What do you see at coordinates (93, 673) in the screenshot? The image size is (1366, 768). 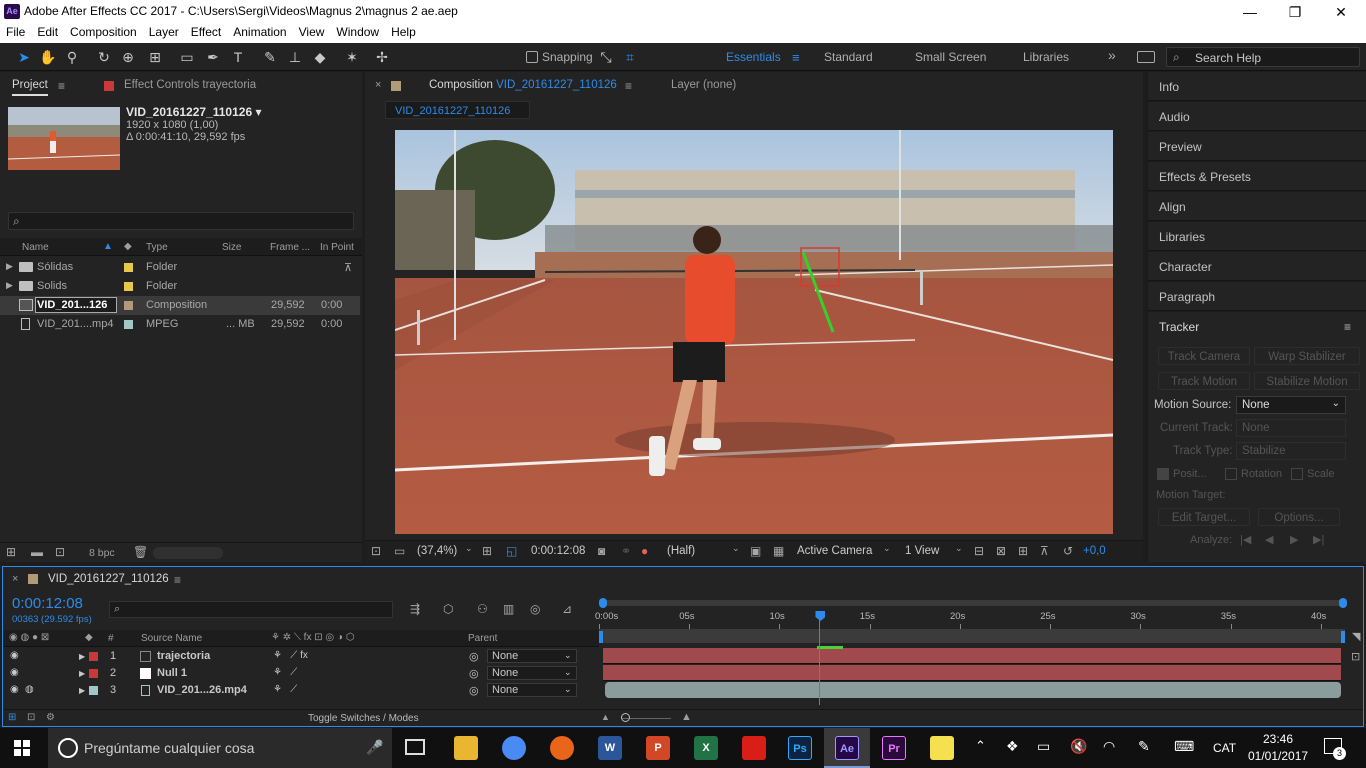 I see `layer-label-swatch` at bounding box center [93, 673].